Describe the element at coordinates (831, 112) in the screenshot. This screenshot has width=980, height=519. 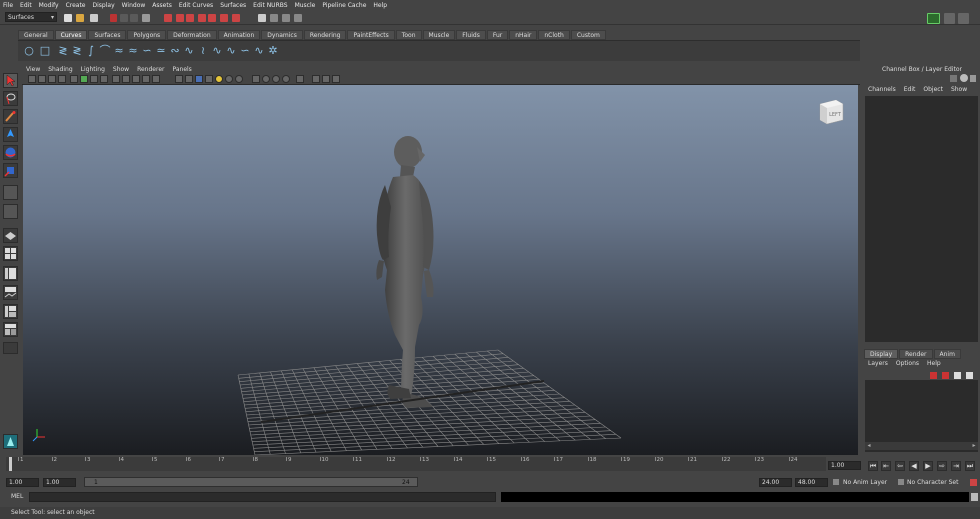
I see `viewcube: LEFT` at that location.